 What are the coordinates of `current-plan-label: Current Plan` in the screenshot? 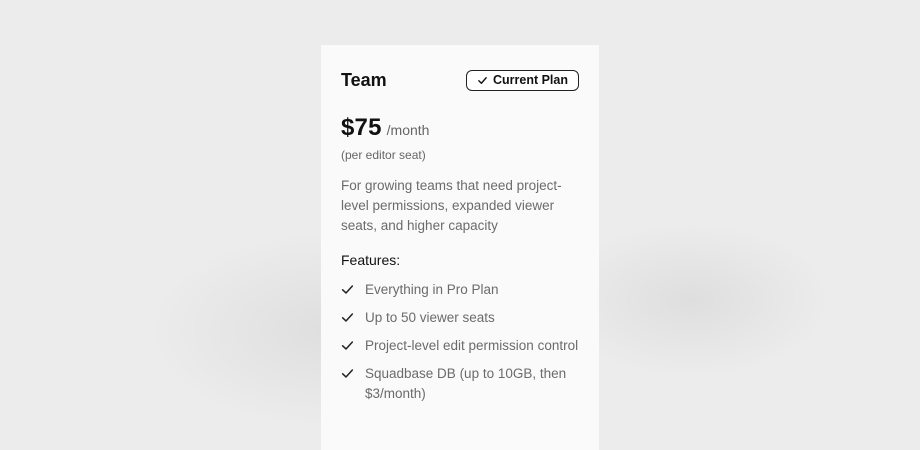 It's located at (530, 80).